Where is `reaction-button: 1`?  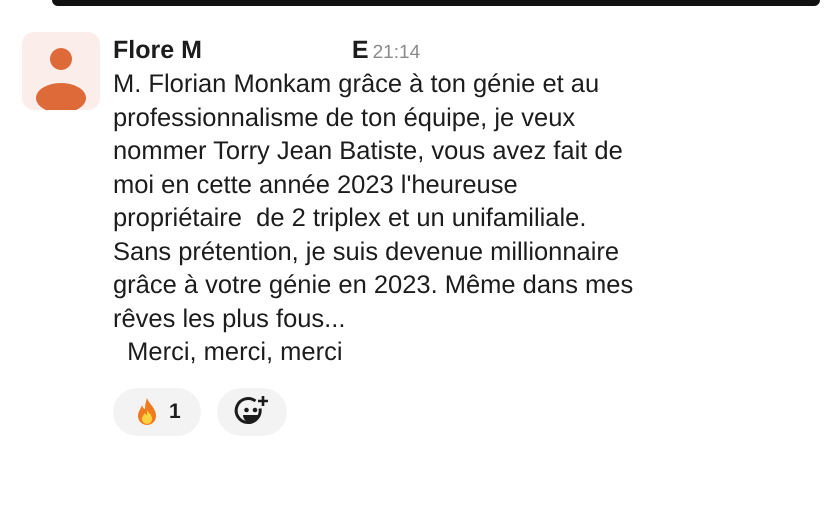 reaction-button: 1 is located at coordinates (157, 412).